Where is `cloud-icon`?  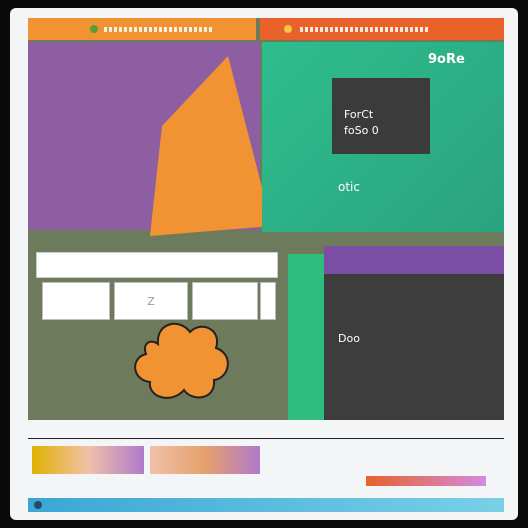 cloud-icon is located at coordinates (181, 359).